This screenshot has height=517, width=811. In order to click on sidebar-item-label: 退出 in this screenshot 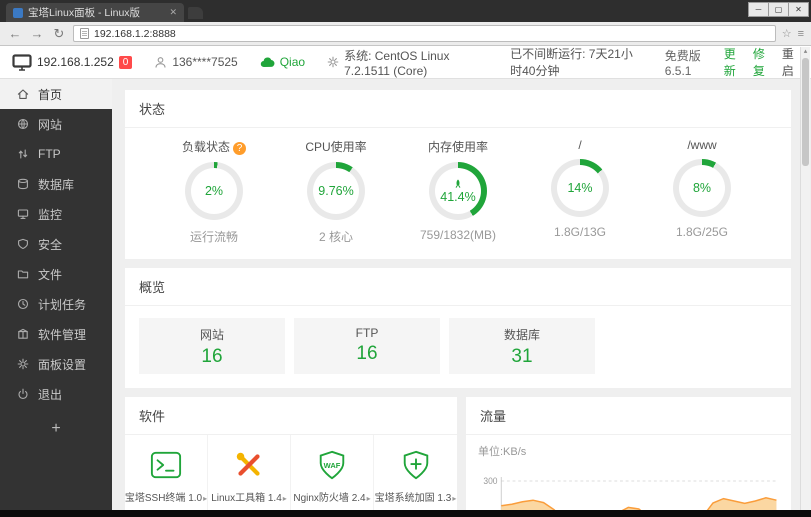, I will do `click(50, 394)`.